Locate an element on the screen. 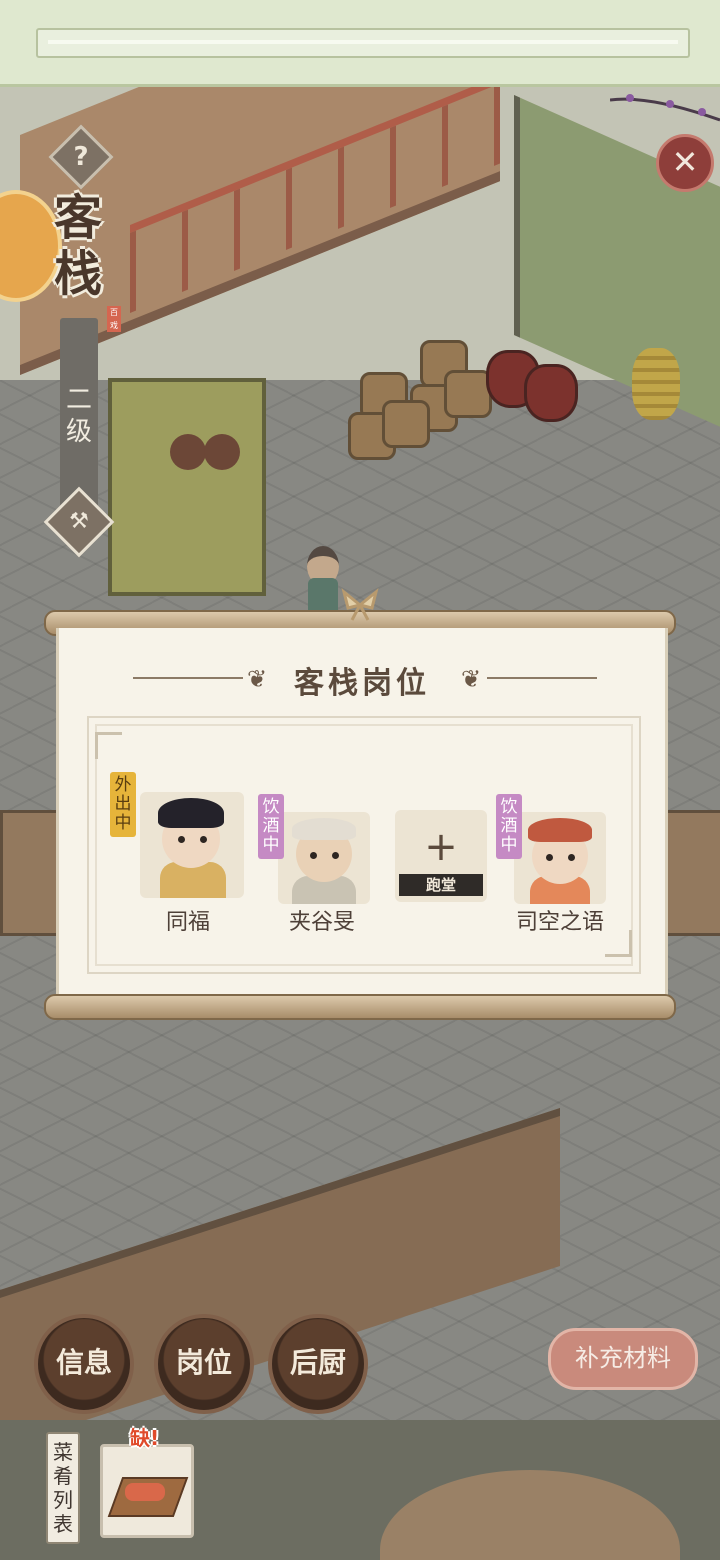 Image resolution: width=720 pixels, height=1560 pixels. scroll-bottom-rod is located at coordinates (360, 1007).